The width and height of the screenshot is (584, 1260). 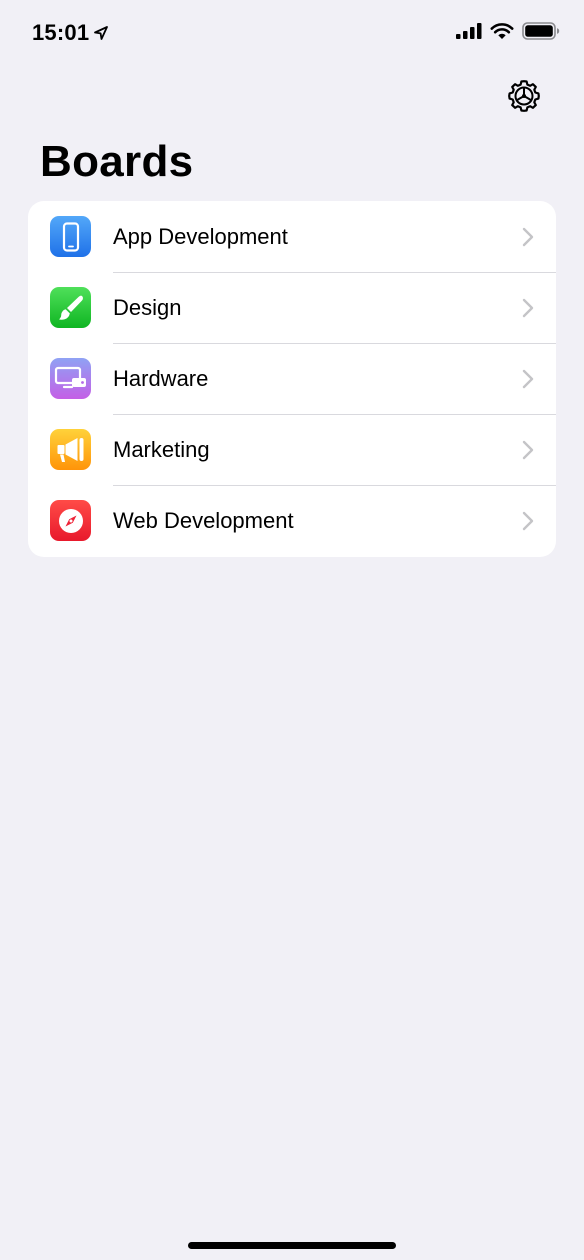 I want to click on cellular-signal-icon, so click(x=469, y=33).